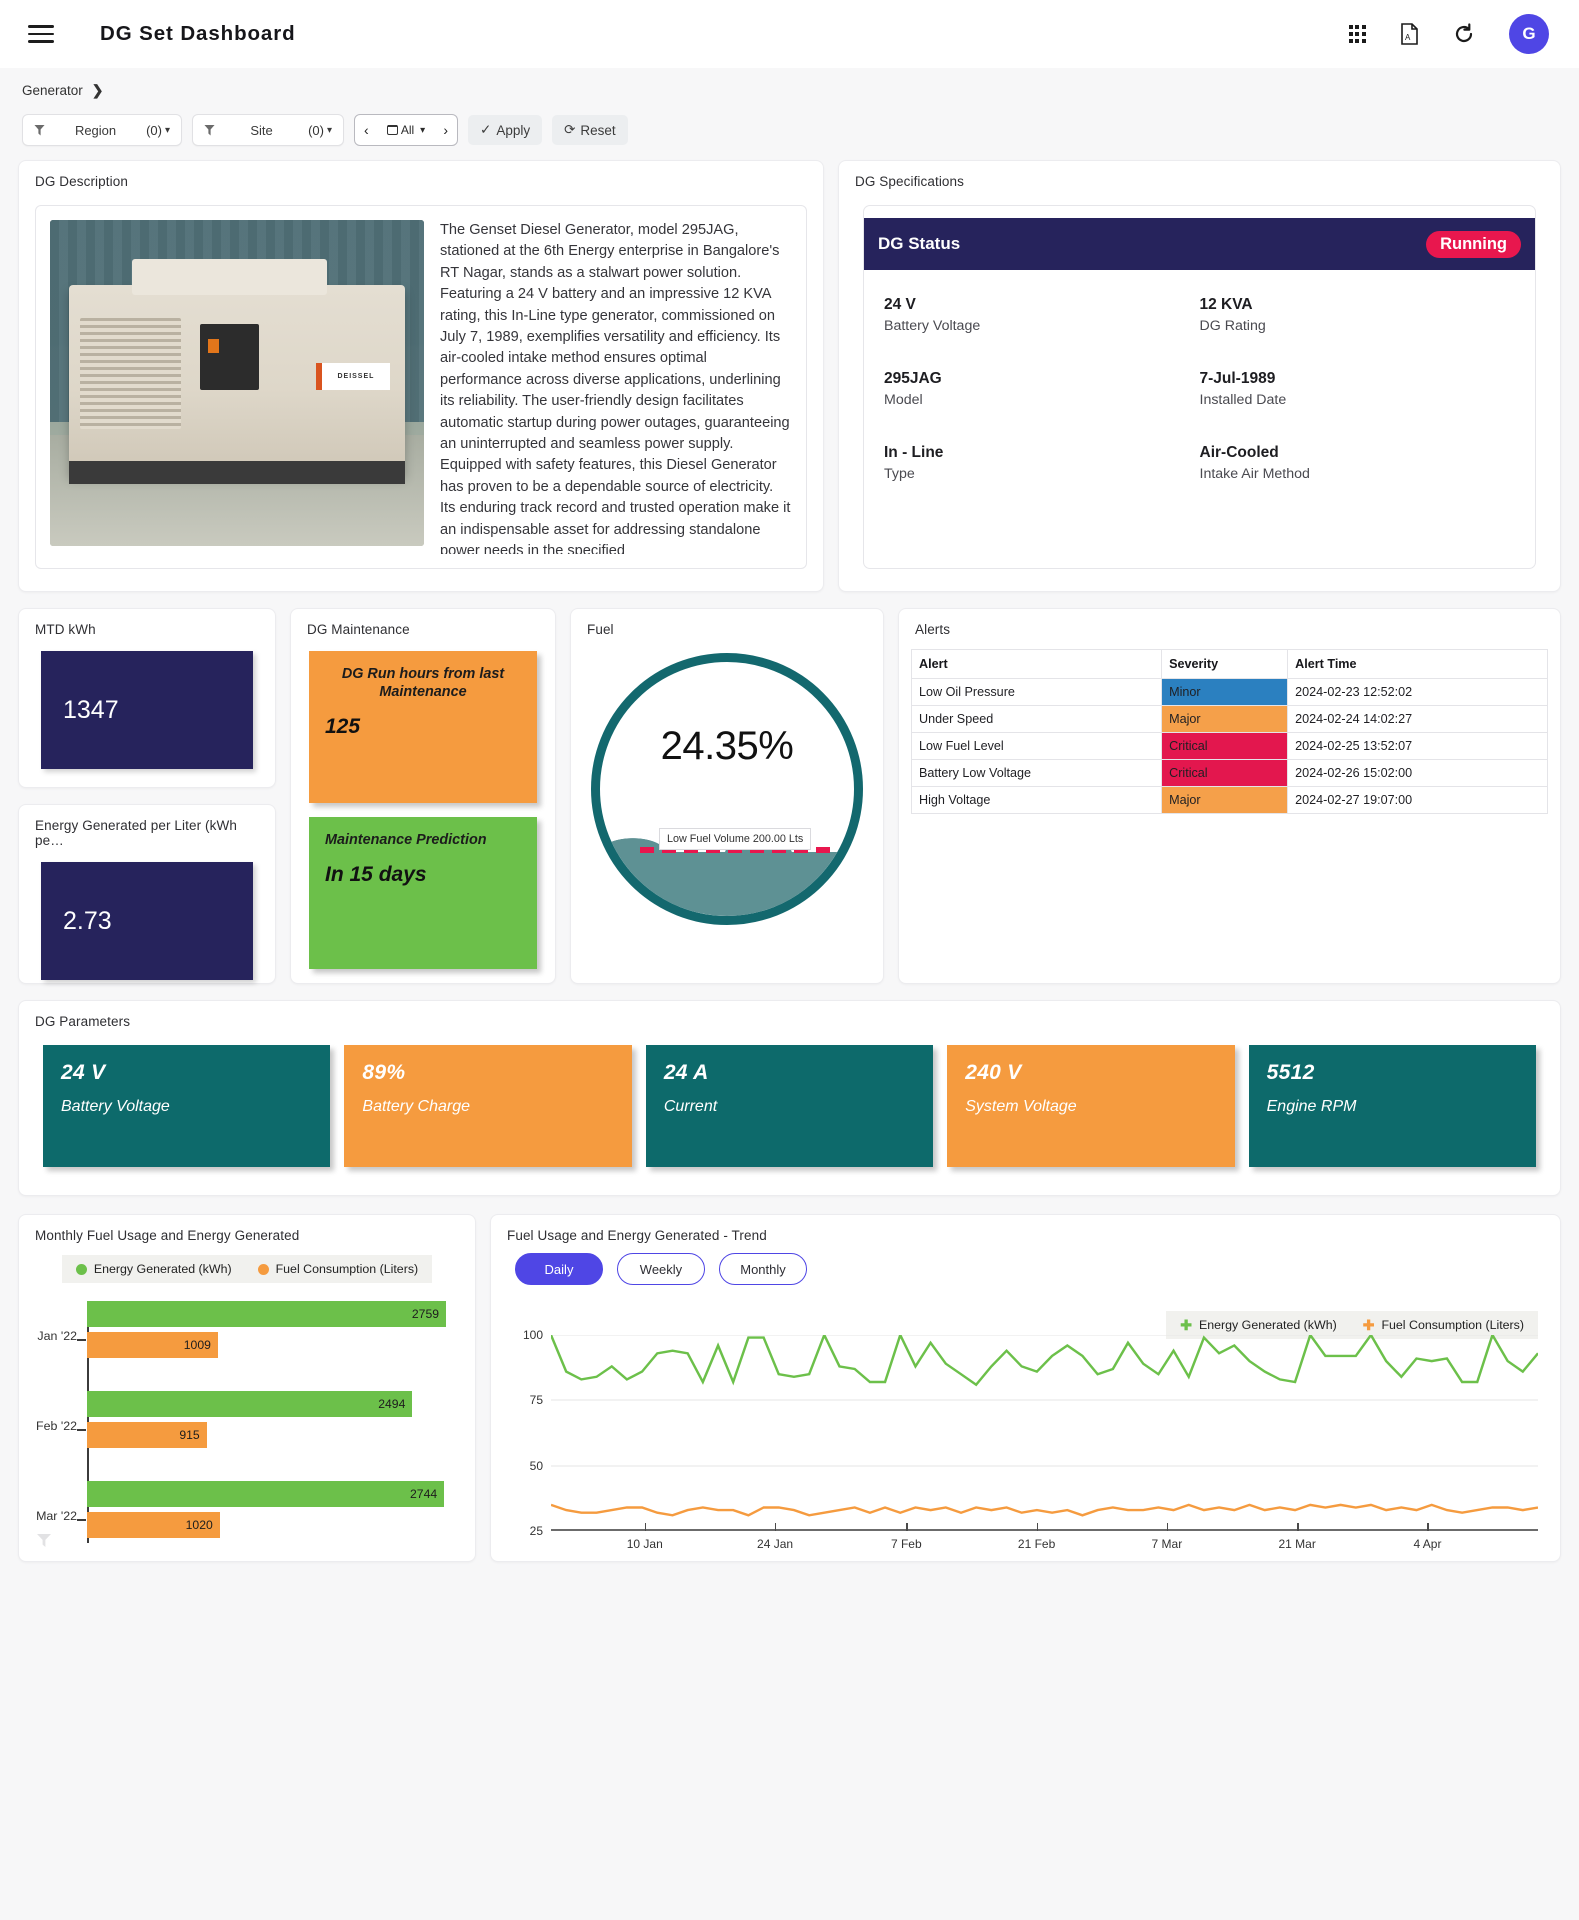 The width and height of the screenshot is (1579, 1920). Describe the element at coordinates (248, 1519) in the screenshot. I see `bar-group-mar: Mar '22 2744 1020` at that location.